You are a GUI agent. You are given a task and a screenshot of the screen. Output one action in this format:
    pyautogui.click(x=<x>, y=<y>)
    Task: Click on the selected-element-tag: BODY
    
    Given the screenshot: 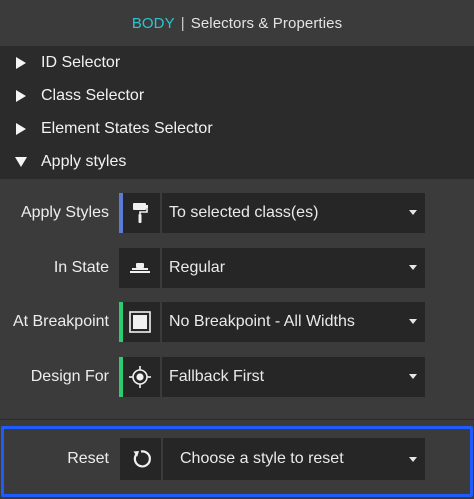 What is the action you would take?
    pyautogui.click(x=153, y=23)
    